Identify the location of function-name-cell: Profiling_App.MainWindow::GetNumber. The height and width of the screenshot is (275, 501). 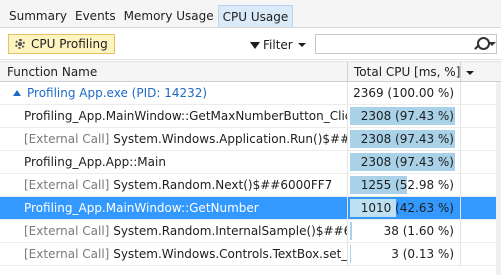
(173, 208).